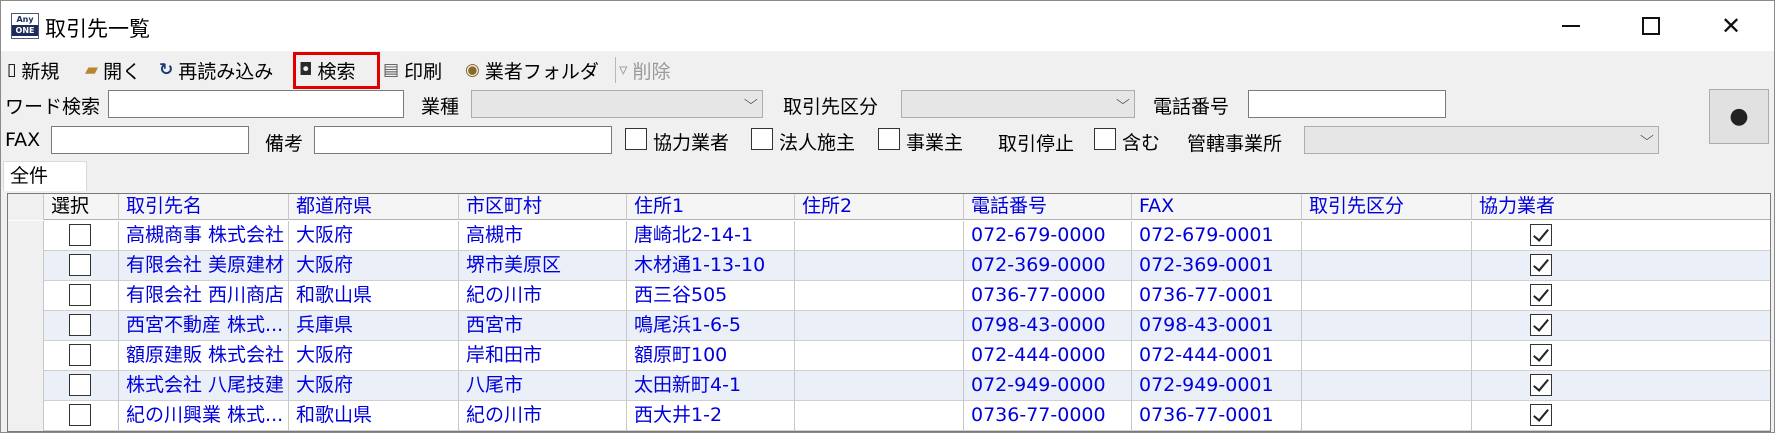 Image resolution: width=1775 pixels, height=433 pixels. I want to click on reload-button: ↻ 再読み込み, so click(216, 70).